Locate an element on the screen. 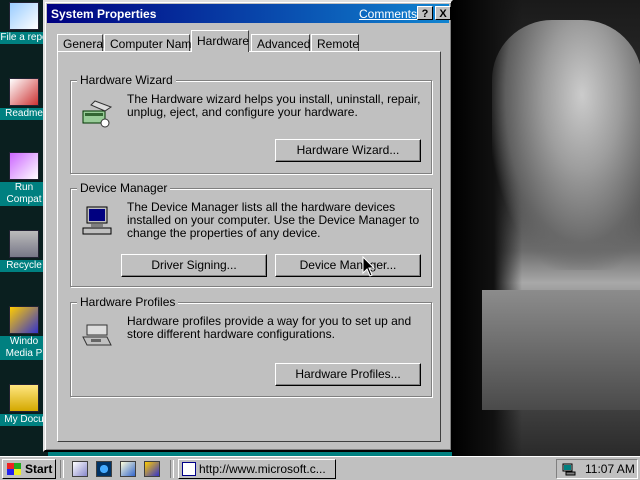 The height and width of the screenshot is (480, 640). desktop-icon-file-report: File a repo is located at coordinates (24, 23).